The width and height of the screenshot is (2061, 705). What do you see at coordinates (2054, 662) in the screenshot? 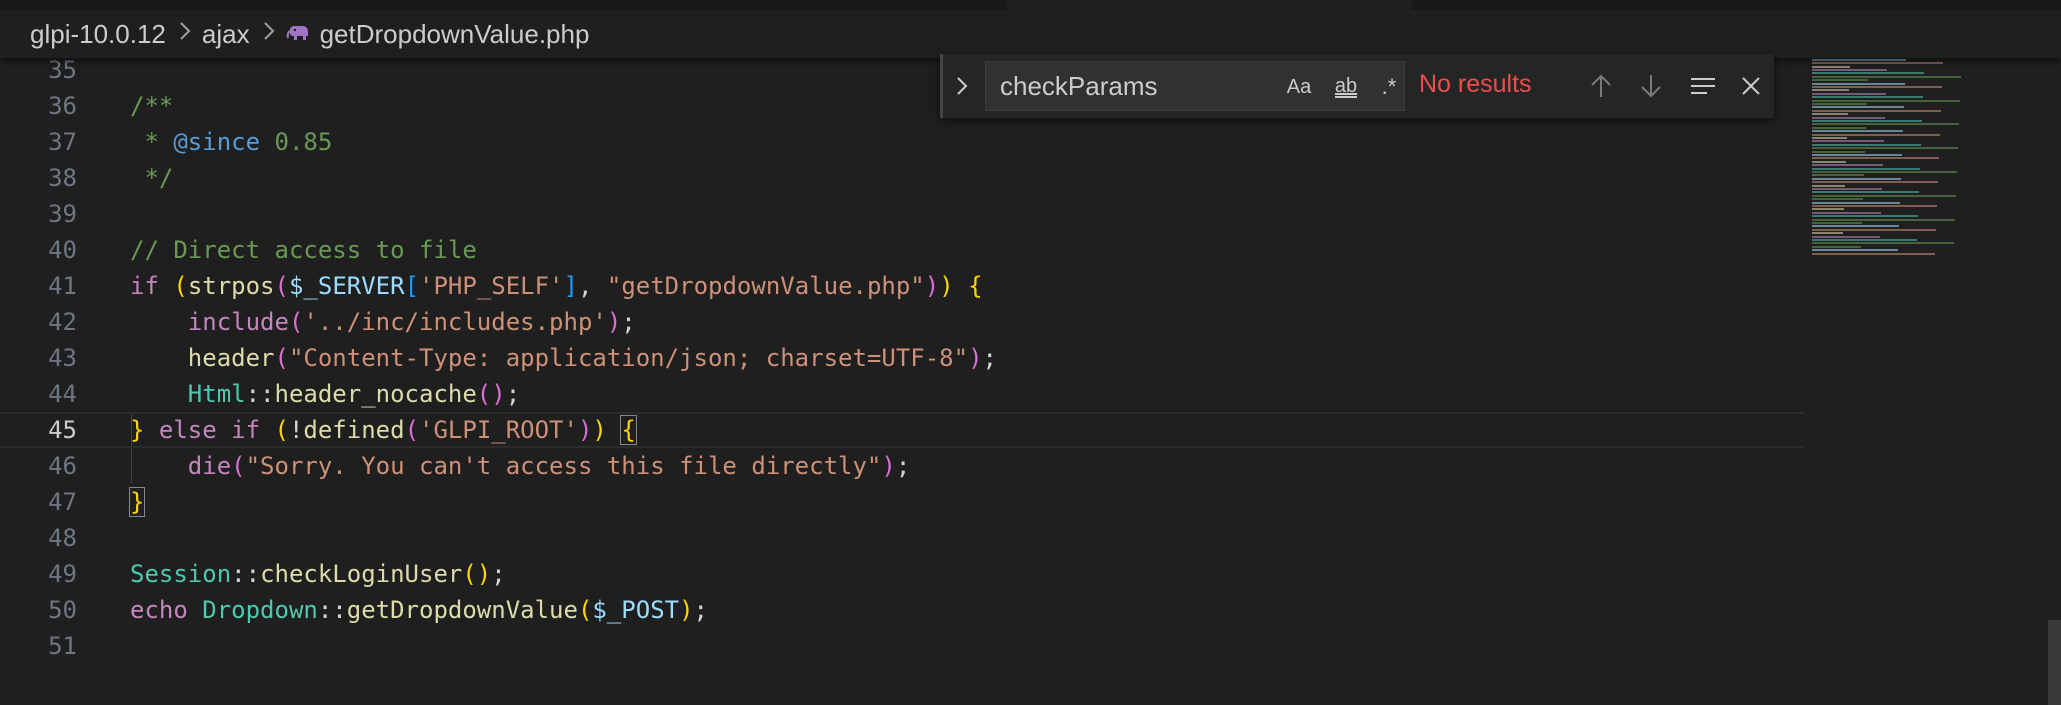
I see `scrollbar-thumb` at bounding box center [2054, 662].